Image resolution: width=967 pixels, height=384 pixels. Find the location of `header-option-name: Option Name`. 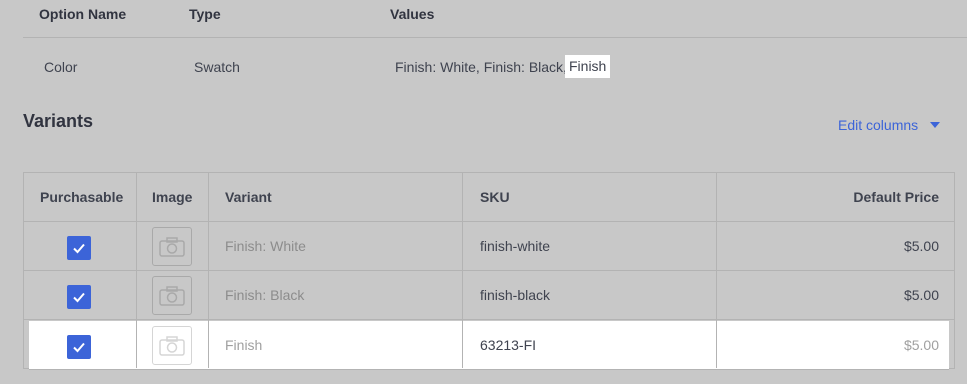

header-option-name: Option Name is located at coordinates (83, 14).